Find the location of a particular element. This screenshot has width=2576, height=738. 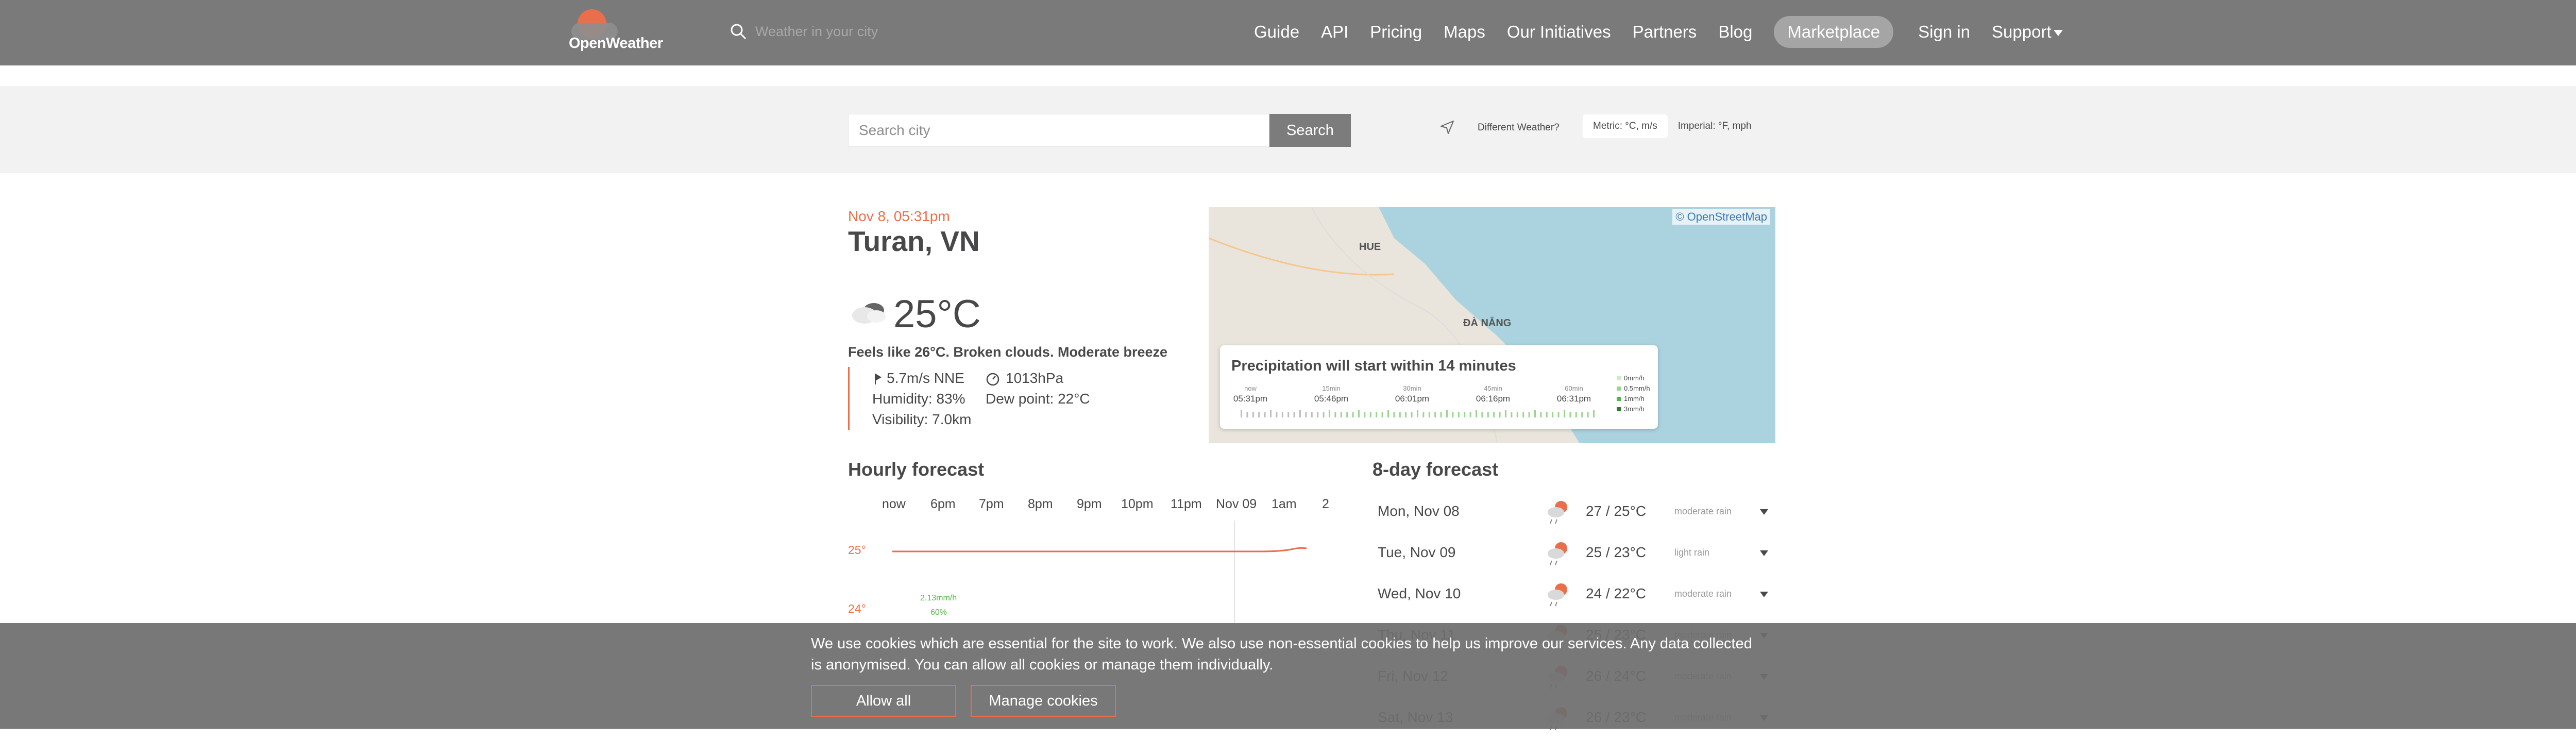

search-button: Search is located at coordinates (1310, 130).